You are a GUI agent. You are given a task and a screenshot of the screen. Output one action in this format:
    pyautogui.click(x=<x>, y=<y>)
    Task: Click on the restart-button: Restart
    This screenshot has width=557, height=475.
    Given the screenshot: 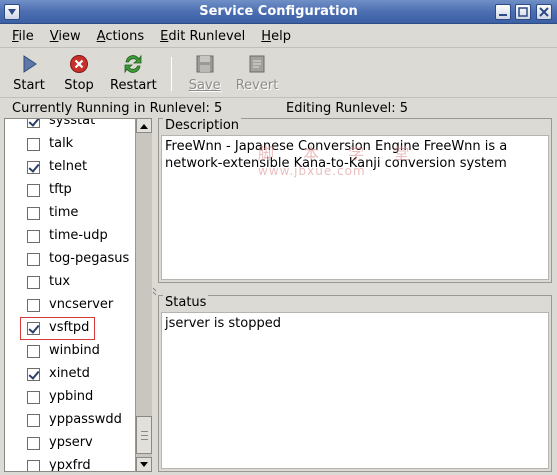 What is the action you would take?
    pyautogui.click(x=133, y=73)
    